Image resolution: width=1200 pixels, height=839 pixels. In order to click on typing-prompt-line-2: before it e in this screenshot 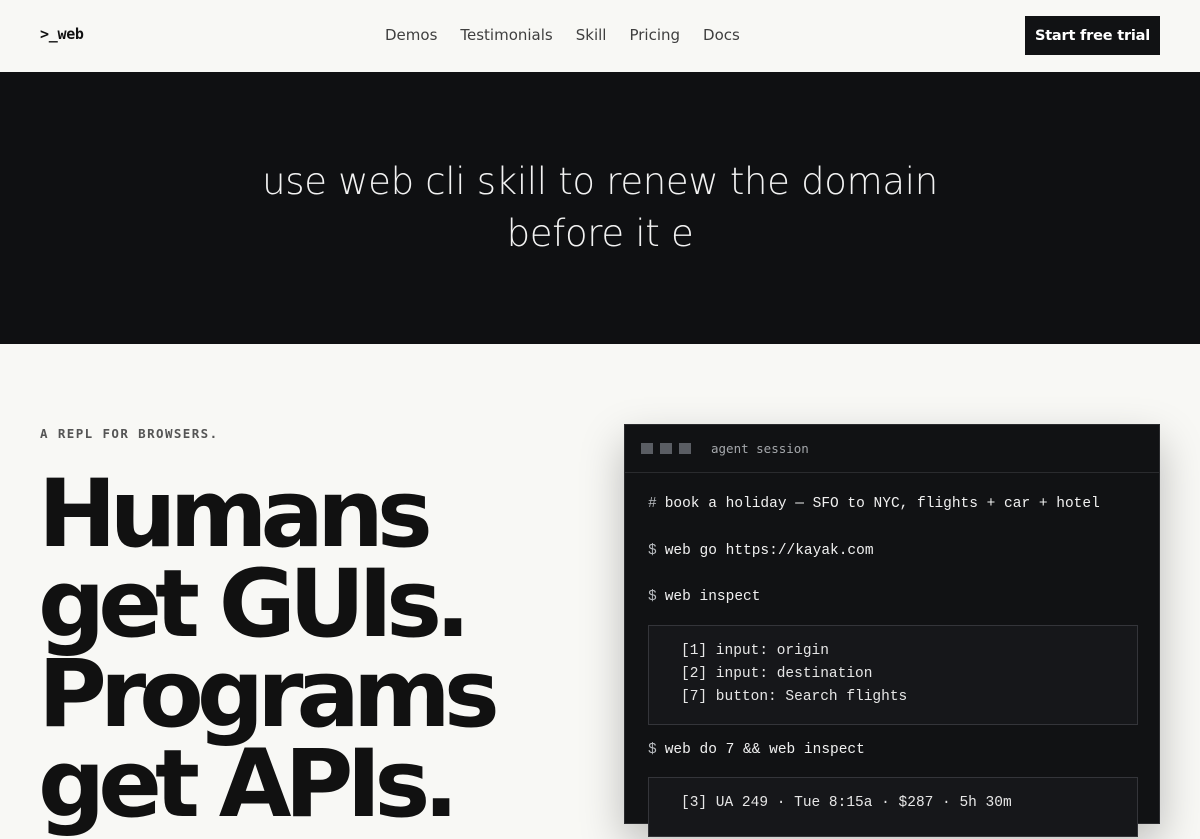, I will do `click(600, 233)`.